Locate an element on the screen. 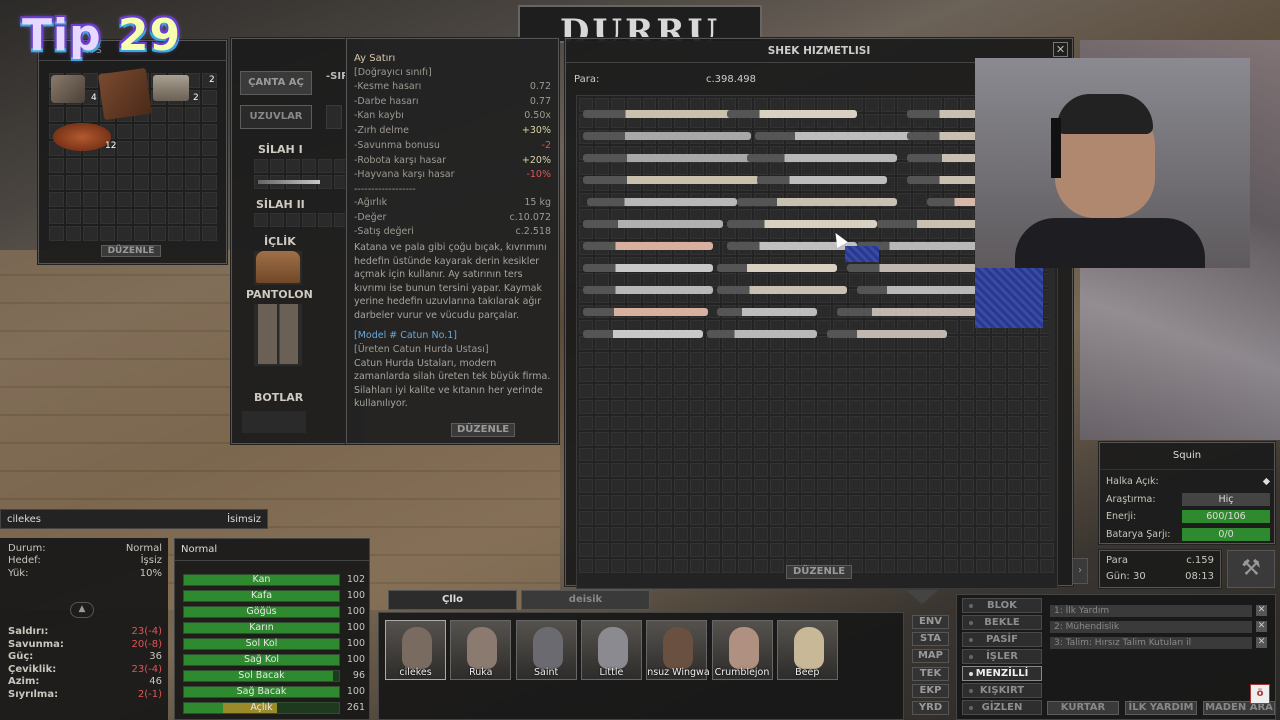 The height and width of the screenshot is (720, 1280). action-button: PASİF is located at coordinates (1002, 639).